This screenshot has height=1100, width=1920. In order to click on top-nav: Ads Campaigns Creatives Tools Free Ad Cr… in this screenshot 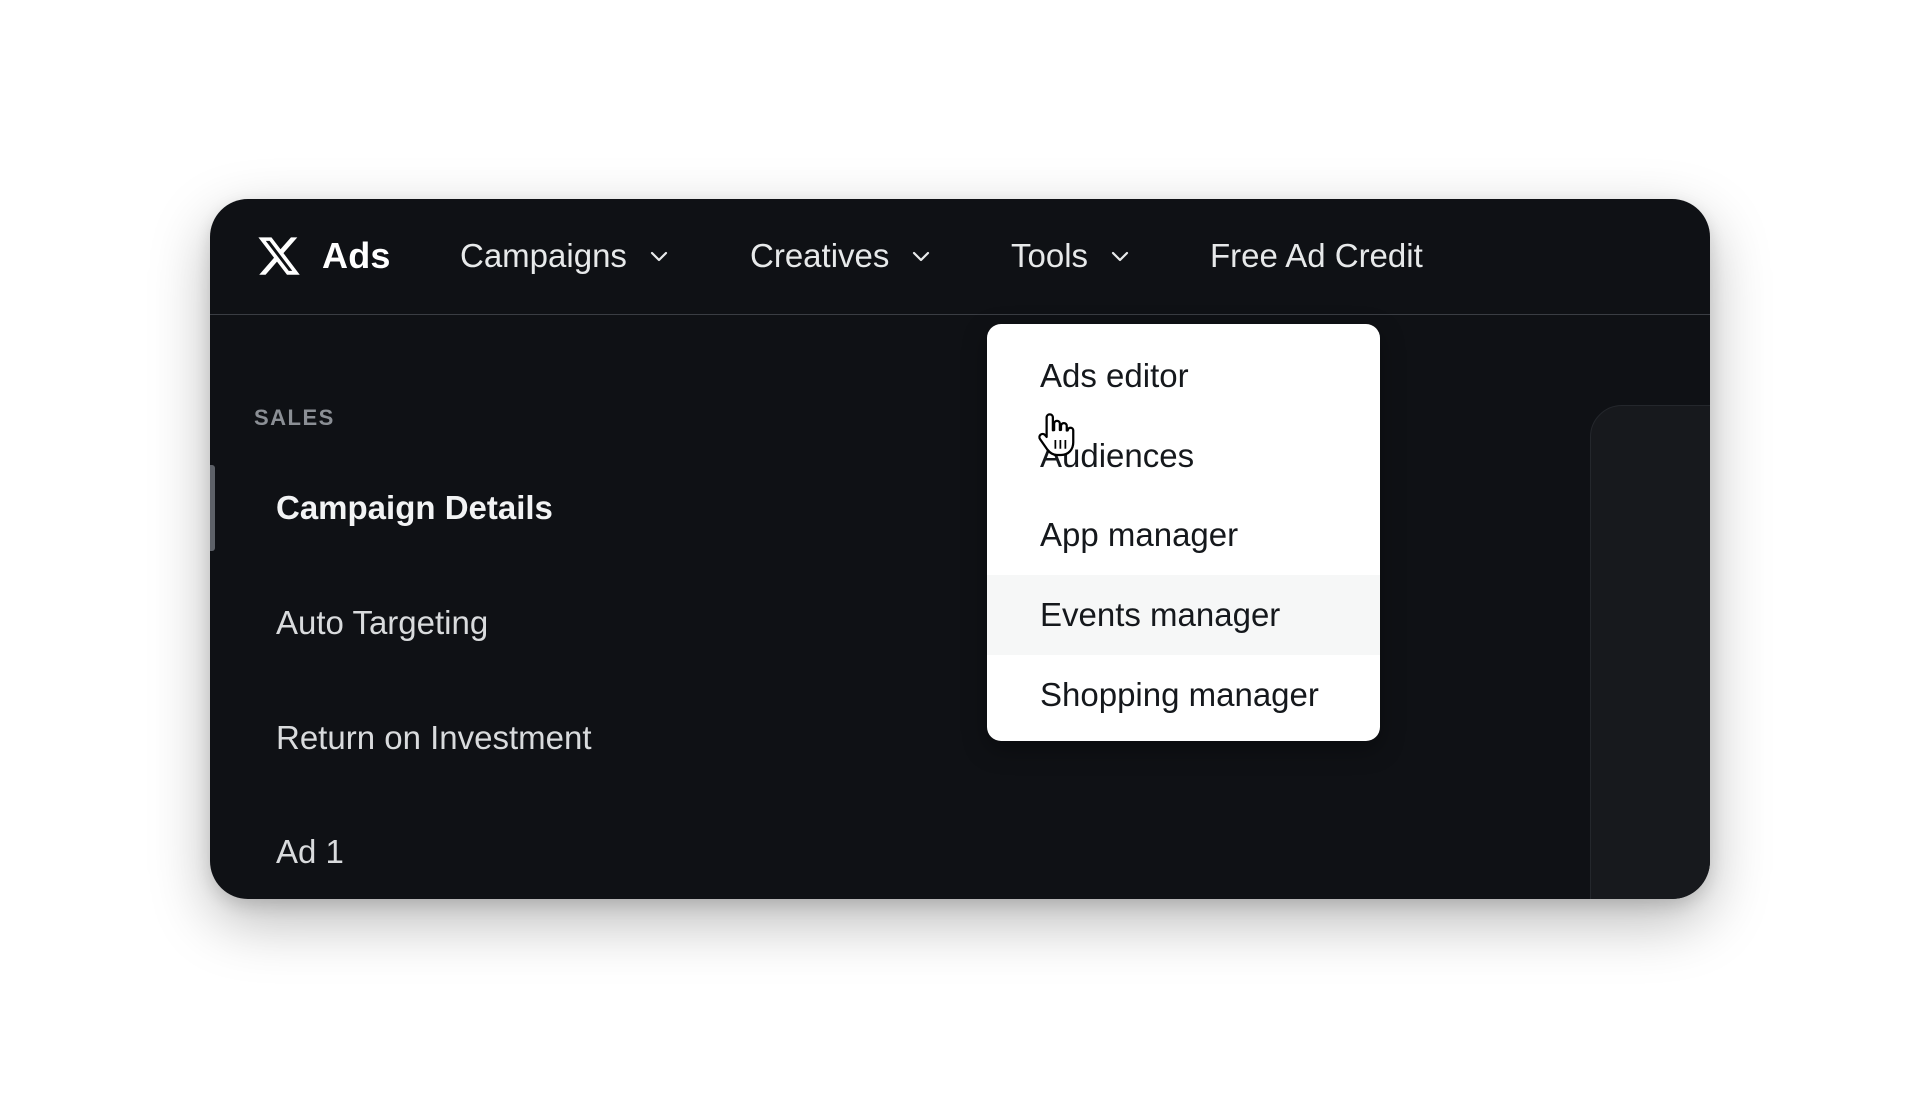, I will do `click(960, 257)`.